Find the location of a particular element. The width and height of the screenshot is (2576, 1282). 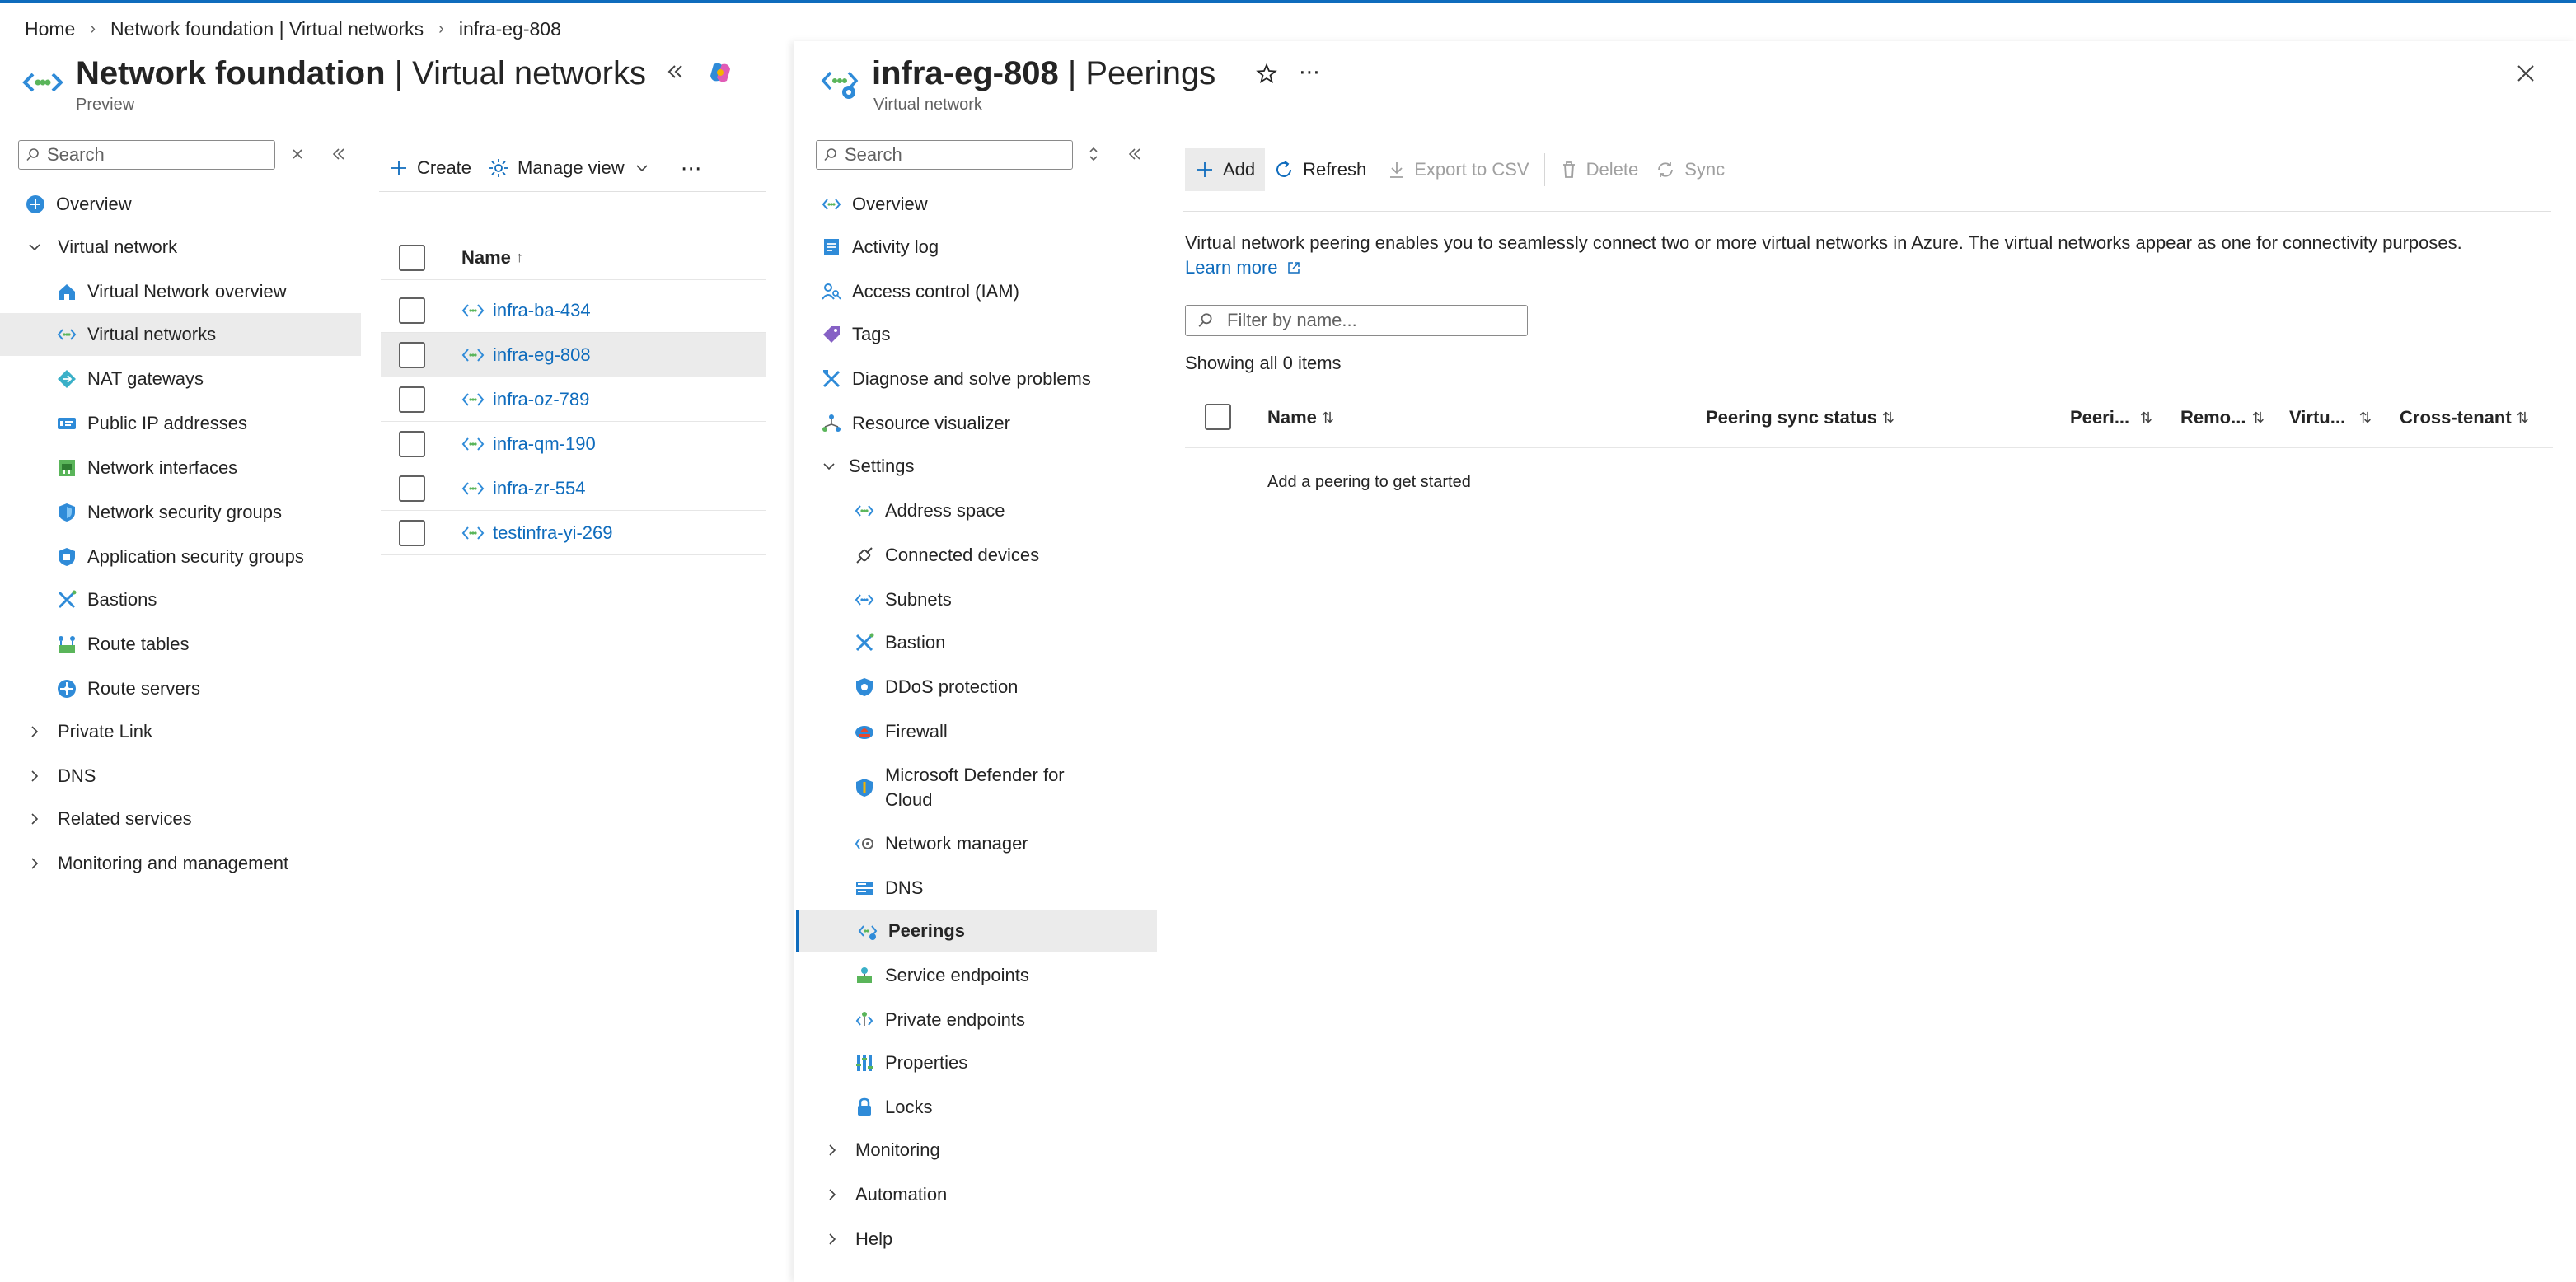

nav-group-virtual-network: Virtual network is located at coordinates (189, 247).